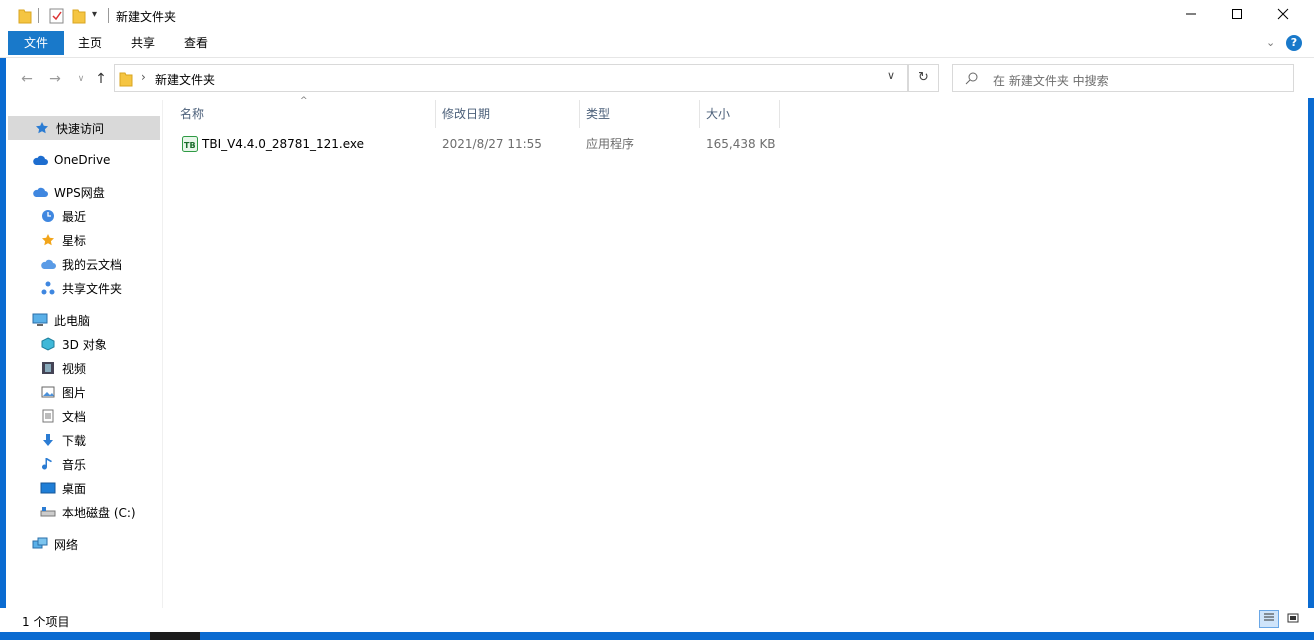 This screenshot has height=640, width=1314. I want to click on share-icon, so click(48, 288).